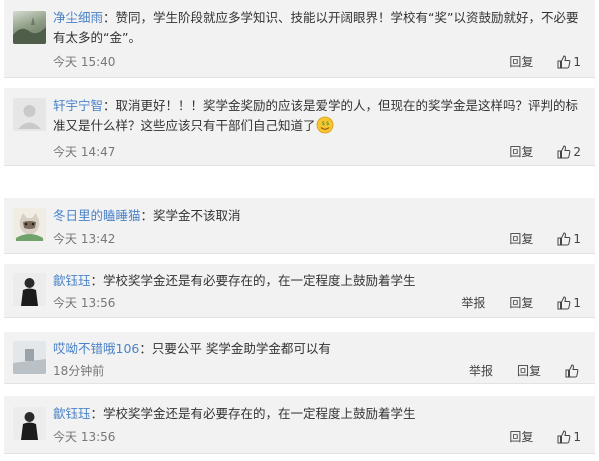 The height and width of the screenshot is (461, 599). Describe the element at coordinates (96, 348) in the screenshot. I see `username-link: 哎呦不错哦106` at that location.